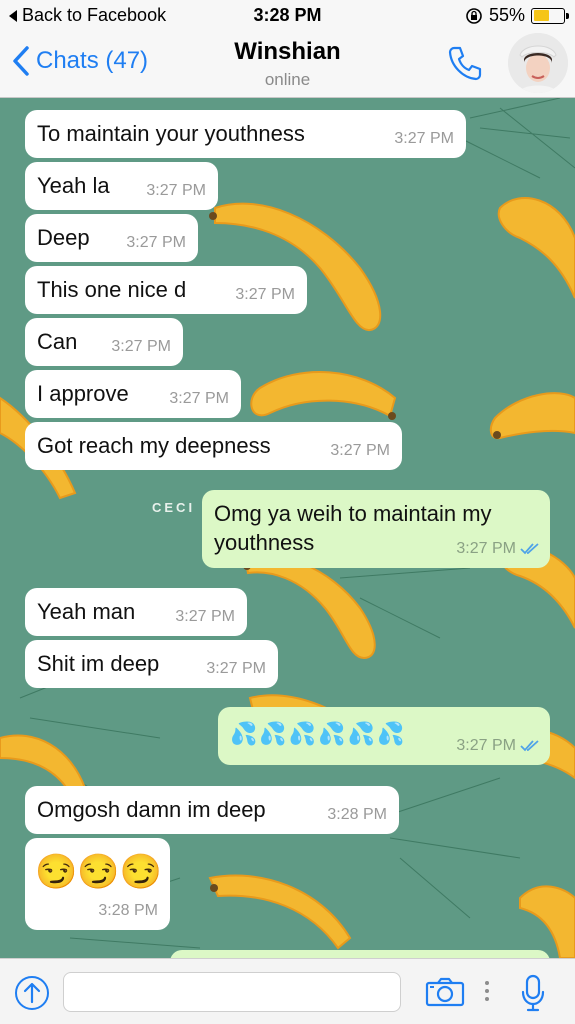  I want to click on message-bubble: Shit im deep 3:27 PM, so click(151, 664).